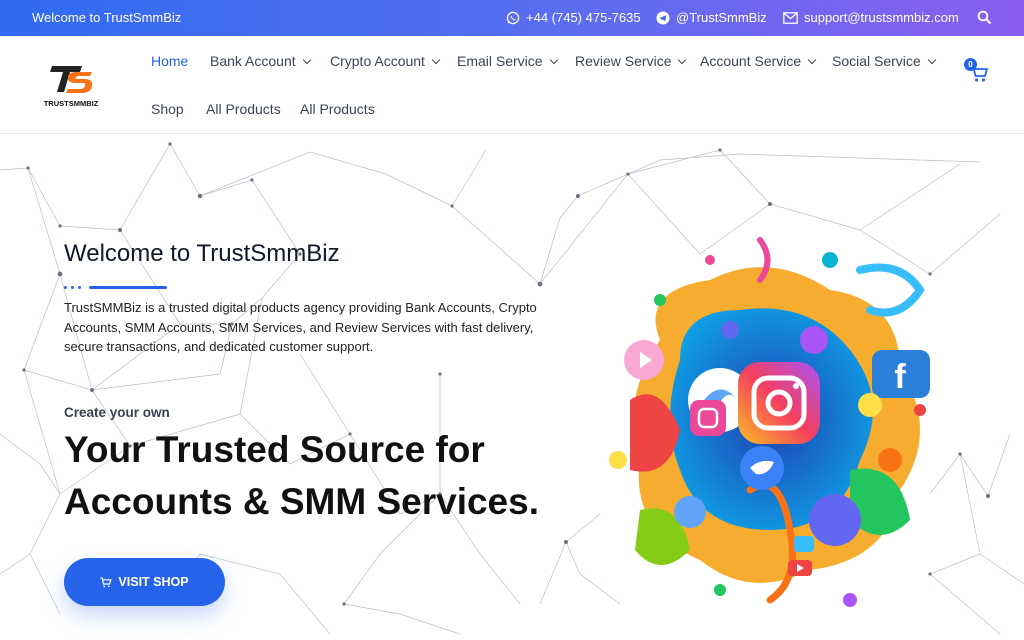 Image resolution: width=1024 pixels, height=640 pixels. Describe the element at coordinates (377, 61) in the screenshot. I see `nav-label: Crypto Account` at that location.